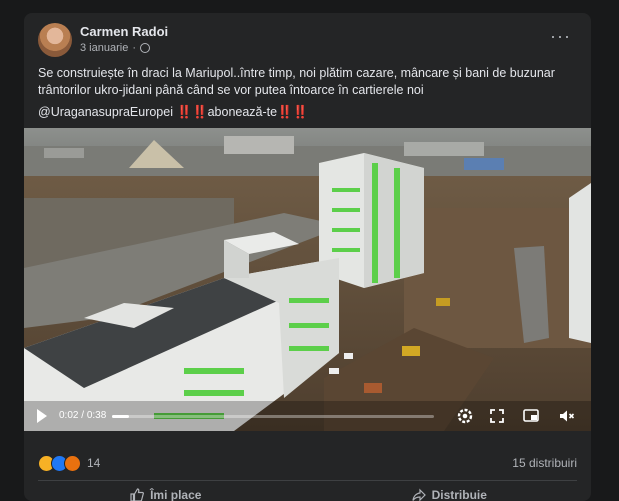 This screenshot has width=619, height=501. I want to click on mute-icon, so click(567, 416).